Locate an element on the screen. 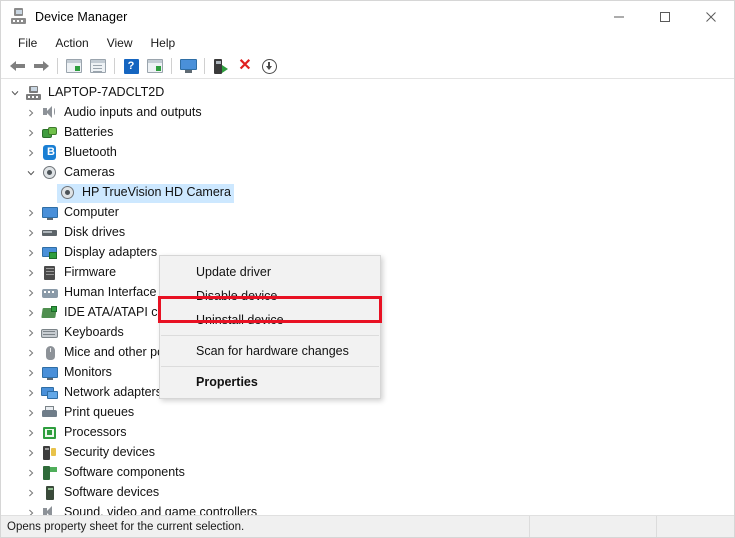 The height and width of the screenshot is (538, 735). computer-root-icon is located at coordinates (34, 93).